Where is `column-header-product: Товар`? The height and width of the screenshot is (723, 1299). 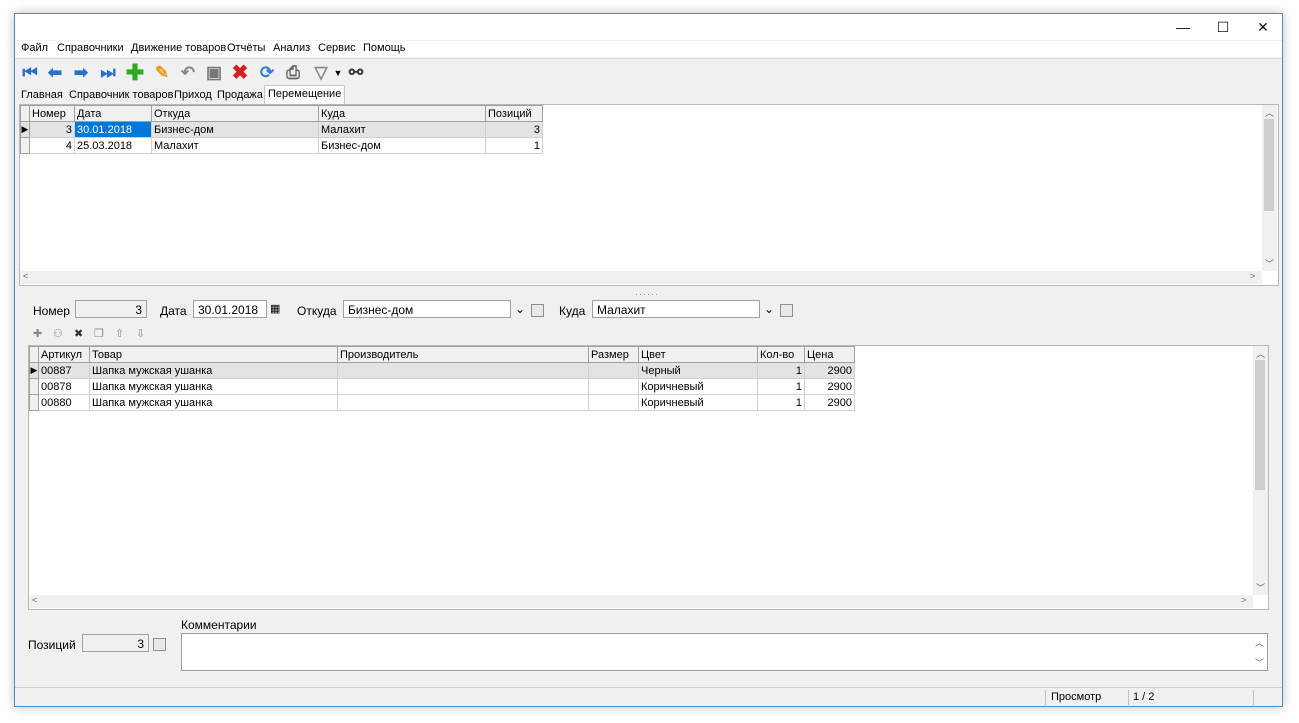
column-header-product: Товар is located at coordinates (213, 354).